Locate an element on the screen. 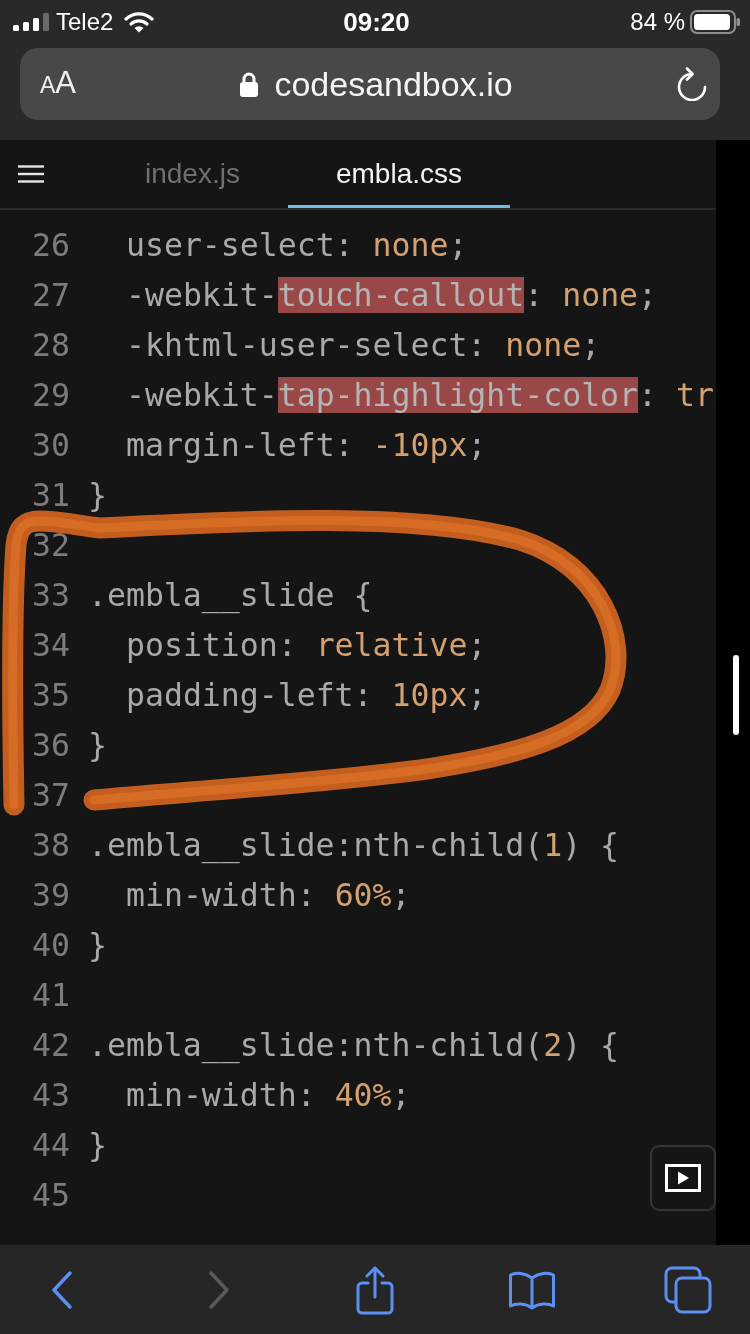 This screenshot has width=750, height=1334. code-line: min-width: 60%; is located at coordinates (268, 895).